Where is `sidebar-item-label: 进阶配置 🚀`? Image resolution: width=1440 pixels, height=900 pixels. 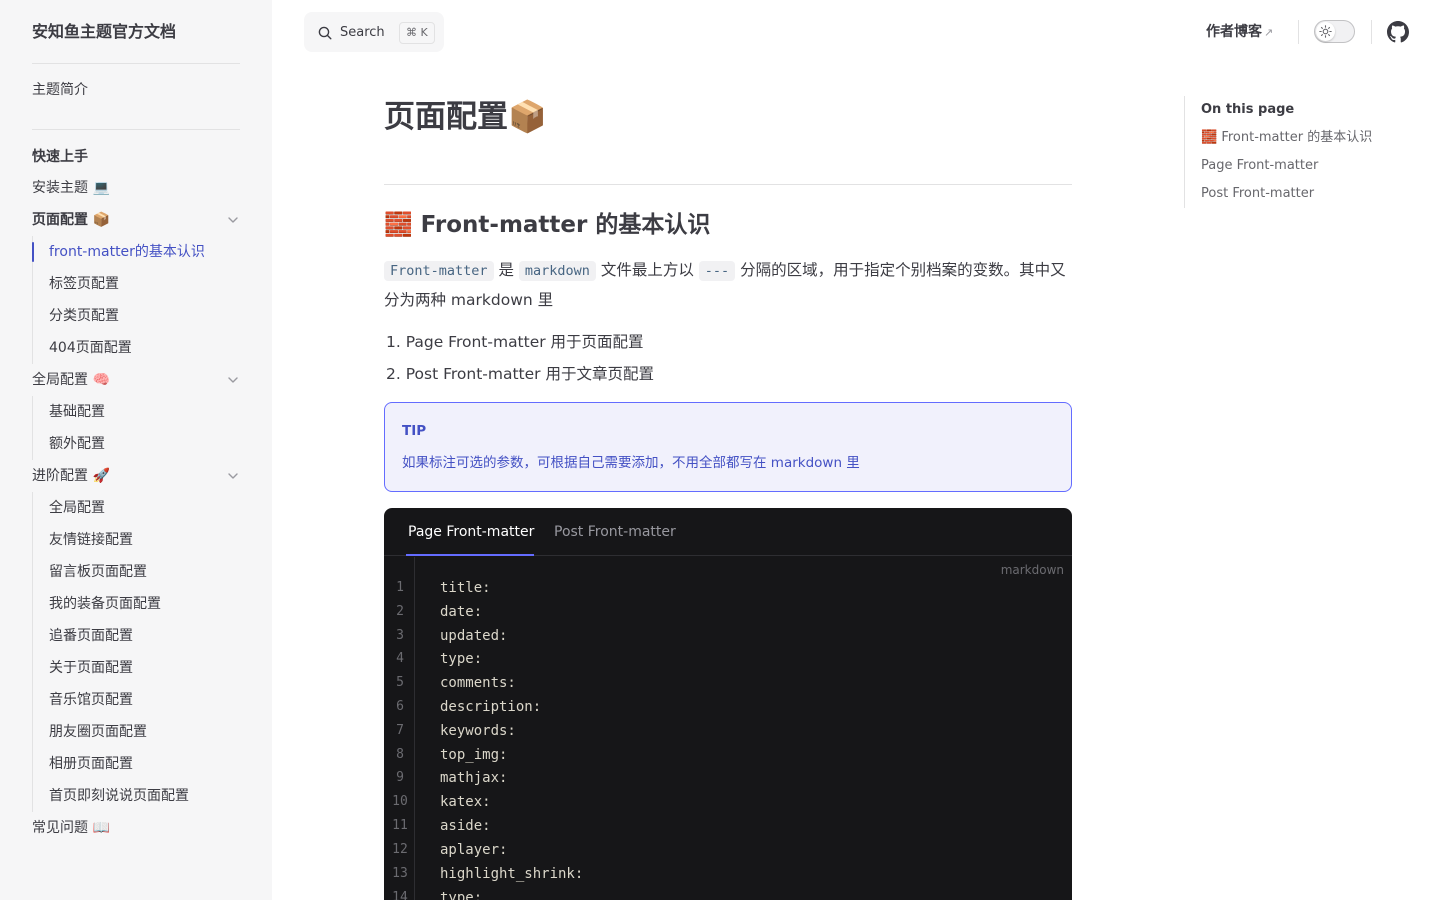 sidebar-item-label: 进阶配置 🚀 is located at coordinates (71, 476).